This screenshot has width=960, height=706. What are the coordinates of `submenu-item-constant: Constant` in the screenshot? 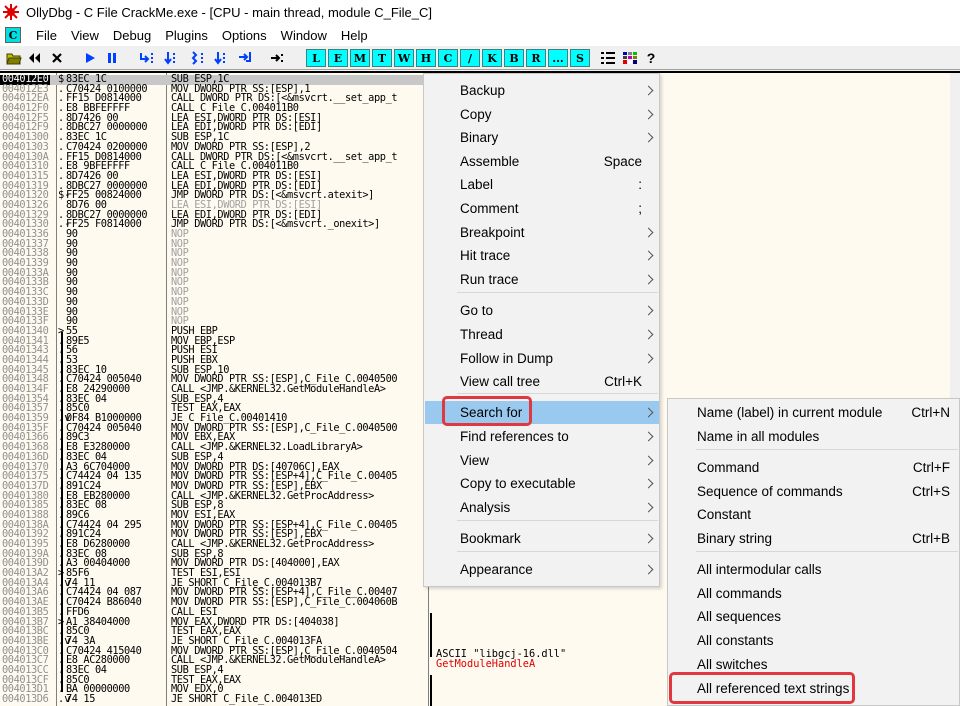 It's located at (814, 514).